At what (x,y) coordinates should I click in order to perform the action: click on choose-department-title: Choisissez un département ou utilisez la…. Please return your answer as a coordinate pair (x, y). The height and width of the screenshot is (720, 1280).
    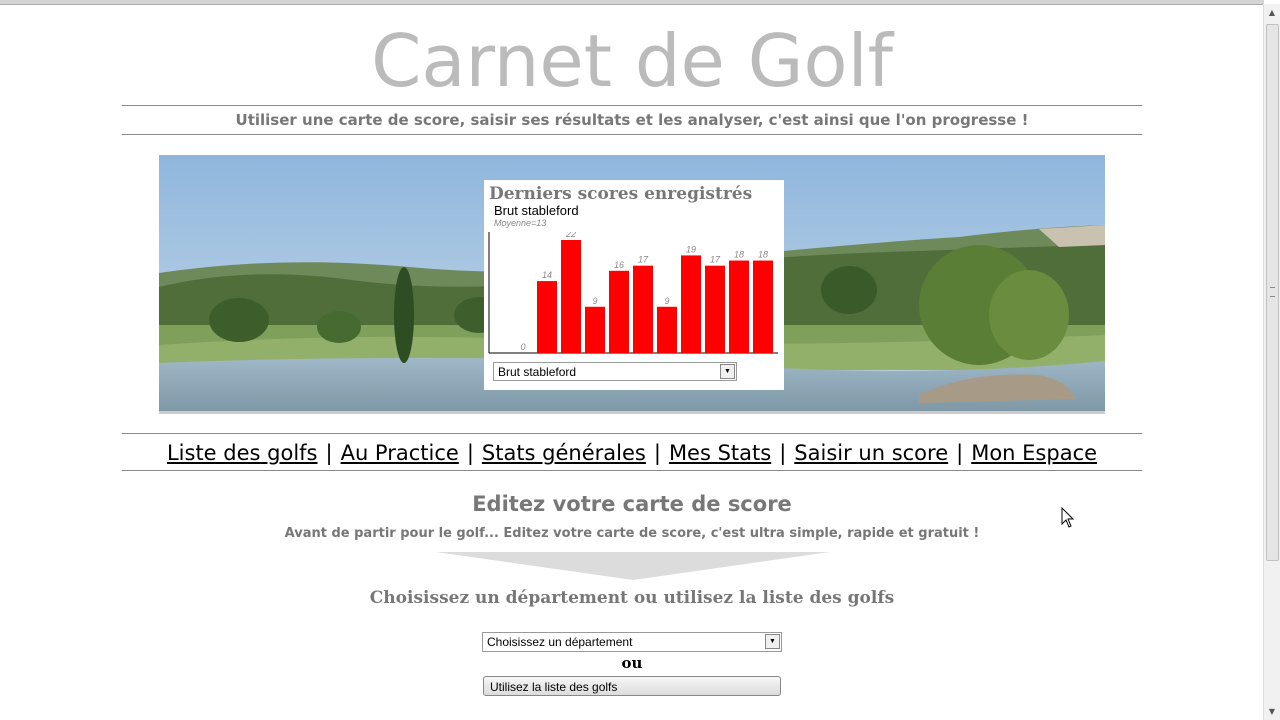
    Looking at the image, I should click on (632, 598).